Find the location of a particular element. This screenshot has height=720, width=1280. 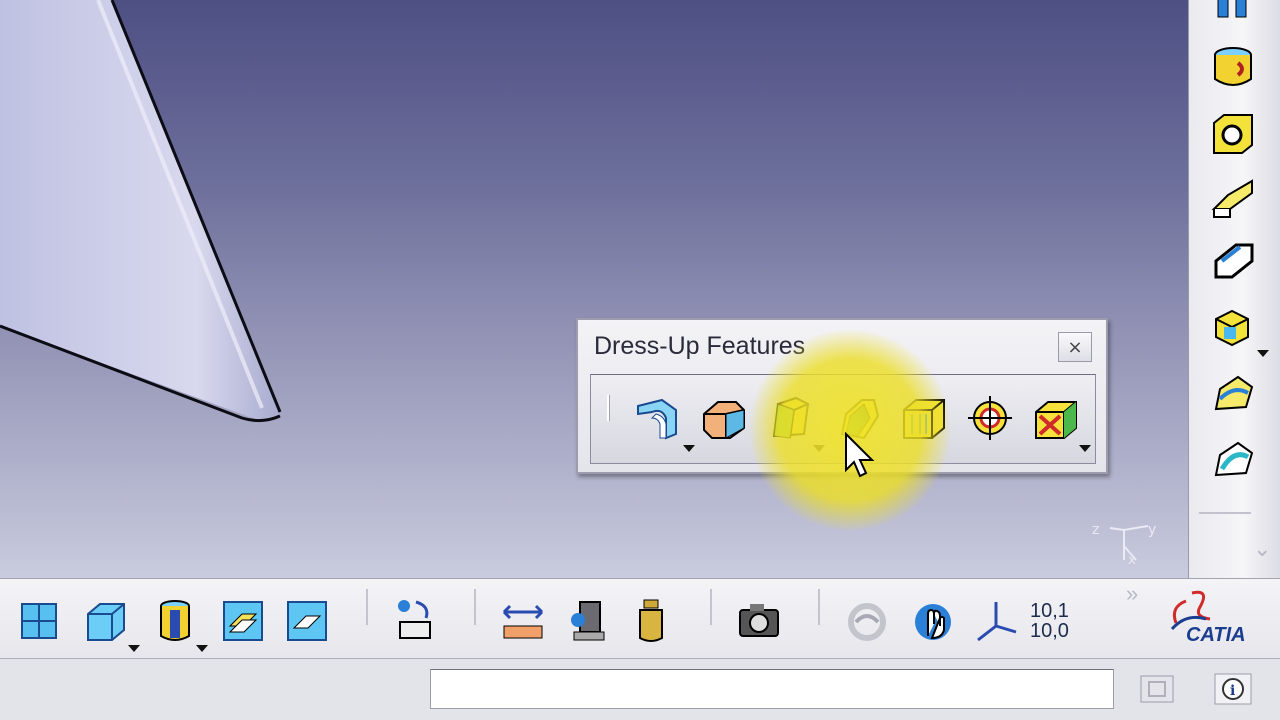

remove-face-icon is located at coordinates (1056, 420).